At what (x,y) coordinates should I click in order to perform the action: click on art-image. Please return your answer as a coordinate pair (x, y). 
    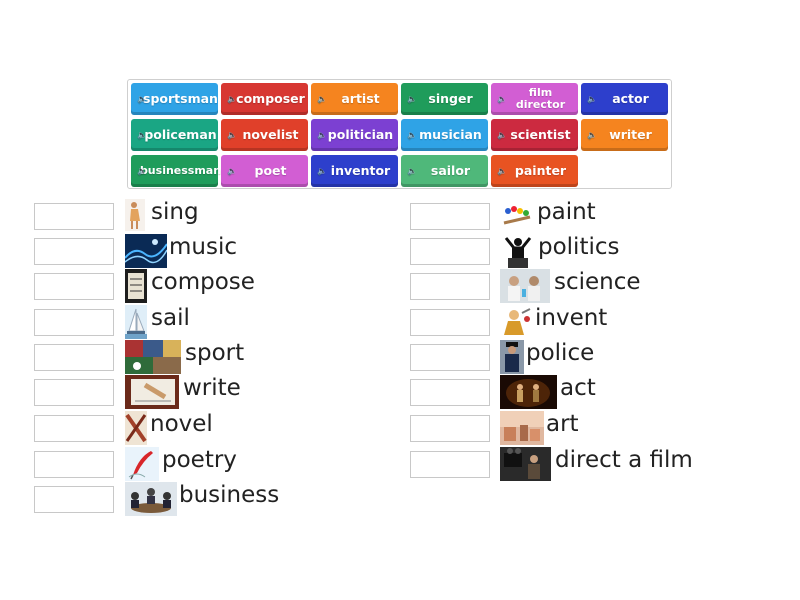
    Looking at the image, I should click on (522, 428).